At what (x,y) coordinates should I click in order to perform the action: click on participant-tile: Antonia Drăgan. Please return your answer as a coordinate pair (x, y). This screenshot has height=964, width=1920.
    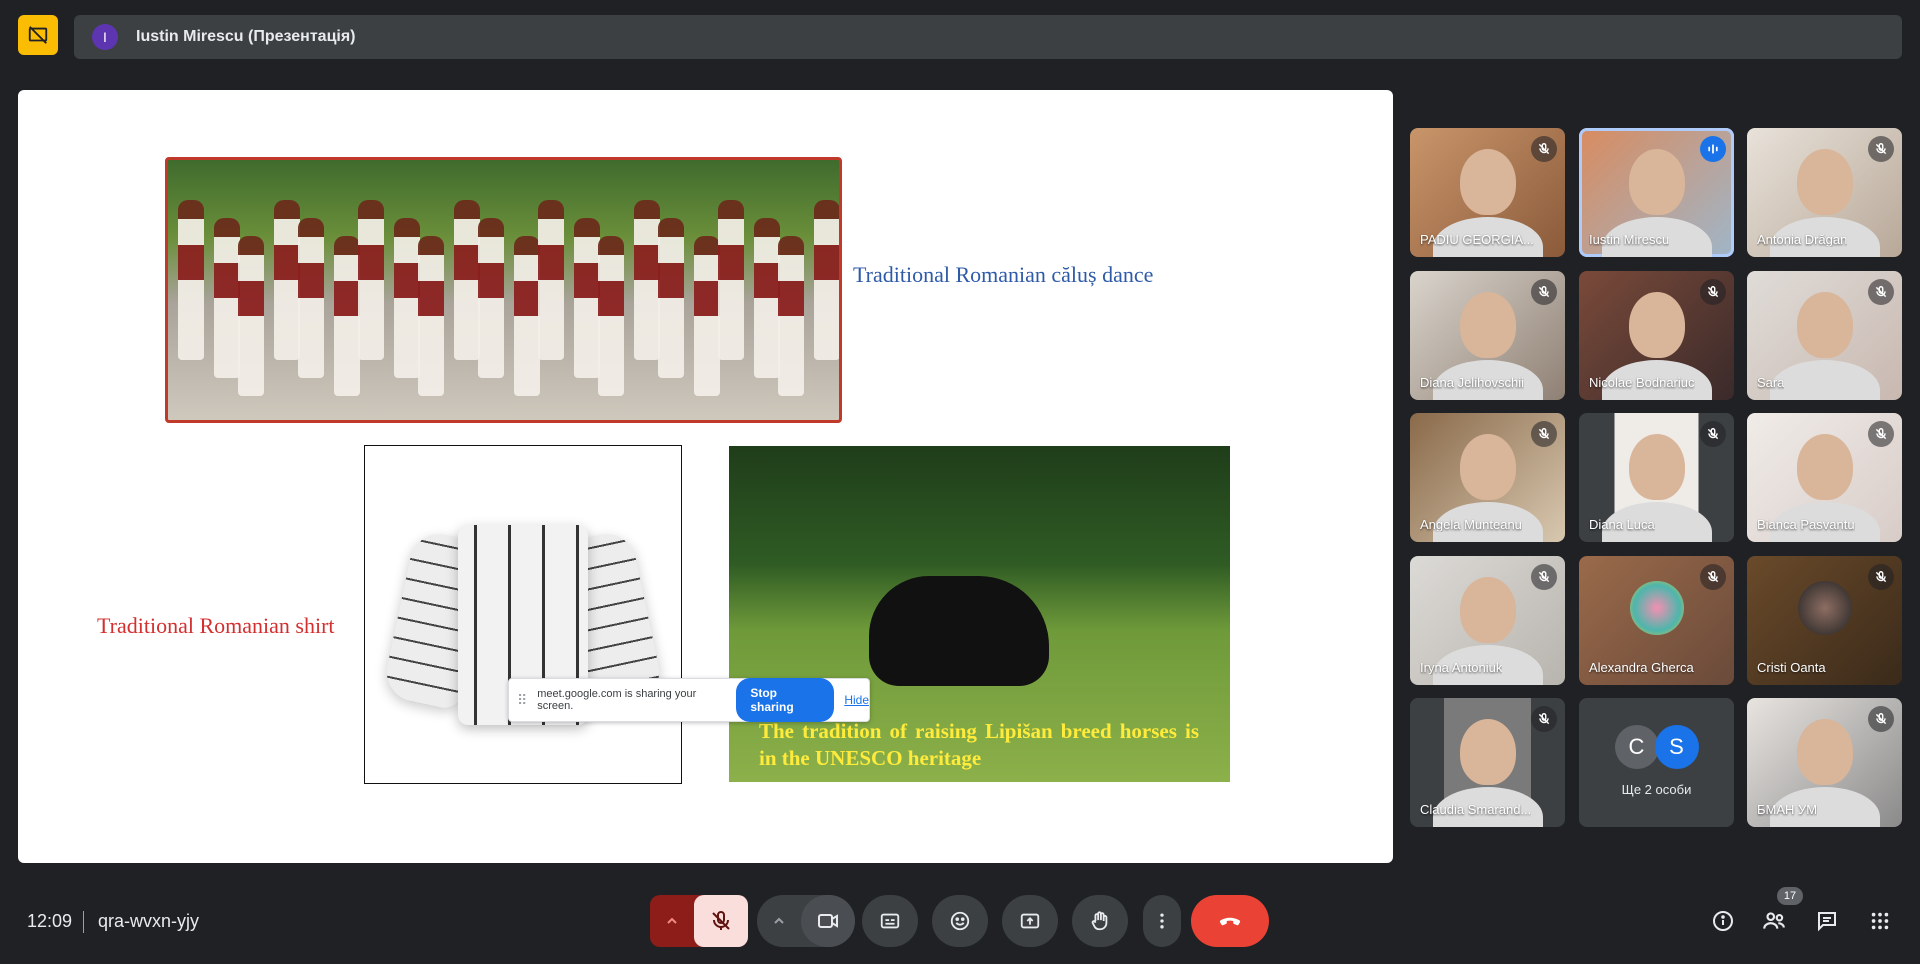
    Looking at the image, I should click on (1824, 192).